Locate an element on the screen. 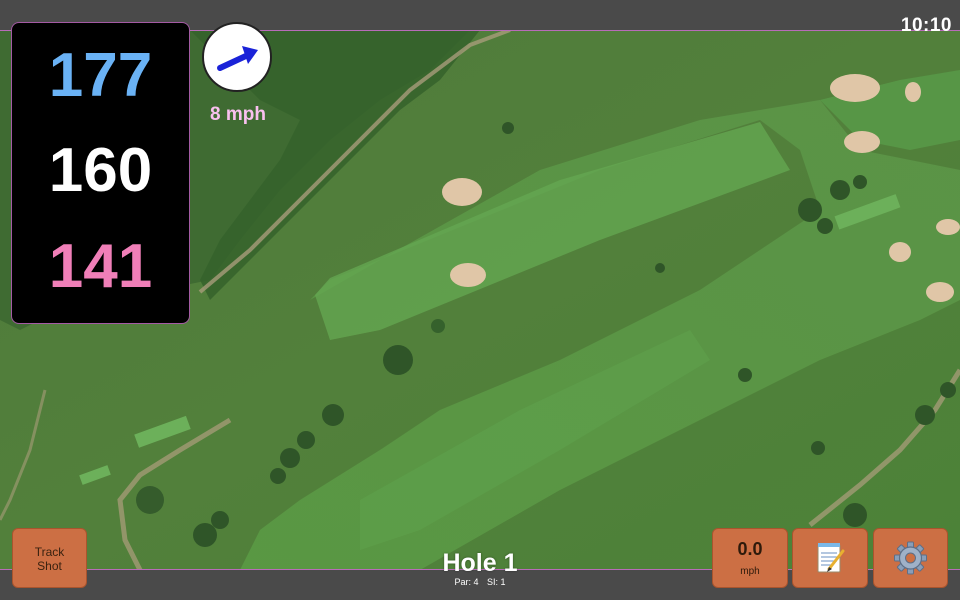 Image resolution: width=960 pixels, height=600 pixels. hole-meta: Par: 4 SI: 1 is located at coordinates (480, 582).